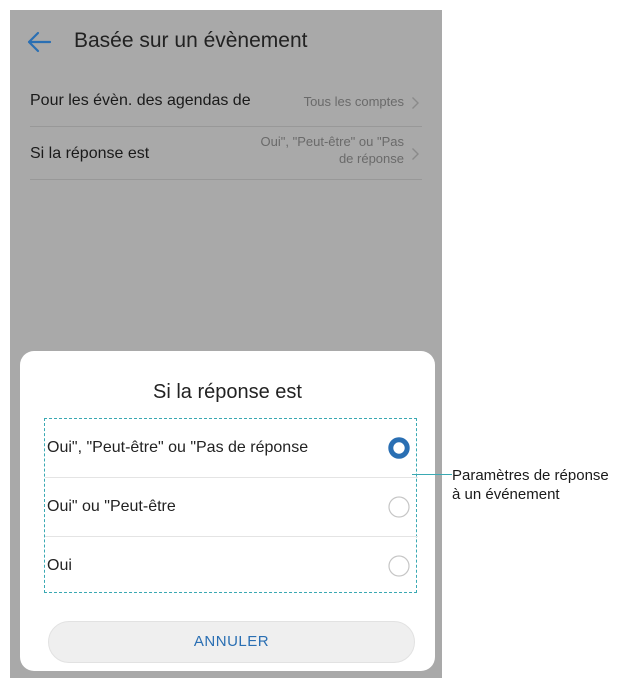 Image resolution: width=641 pixels, height=678 pixels. What do you see at coordinates (530, 475) in the screenshot?
I see `callout-line-1: Paramètres de réponse` at bounding box center [530, 475].